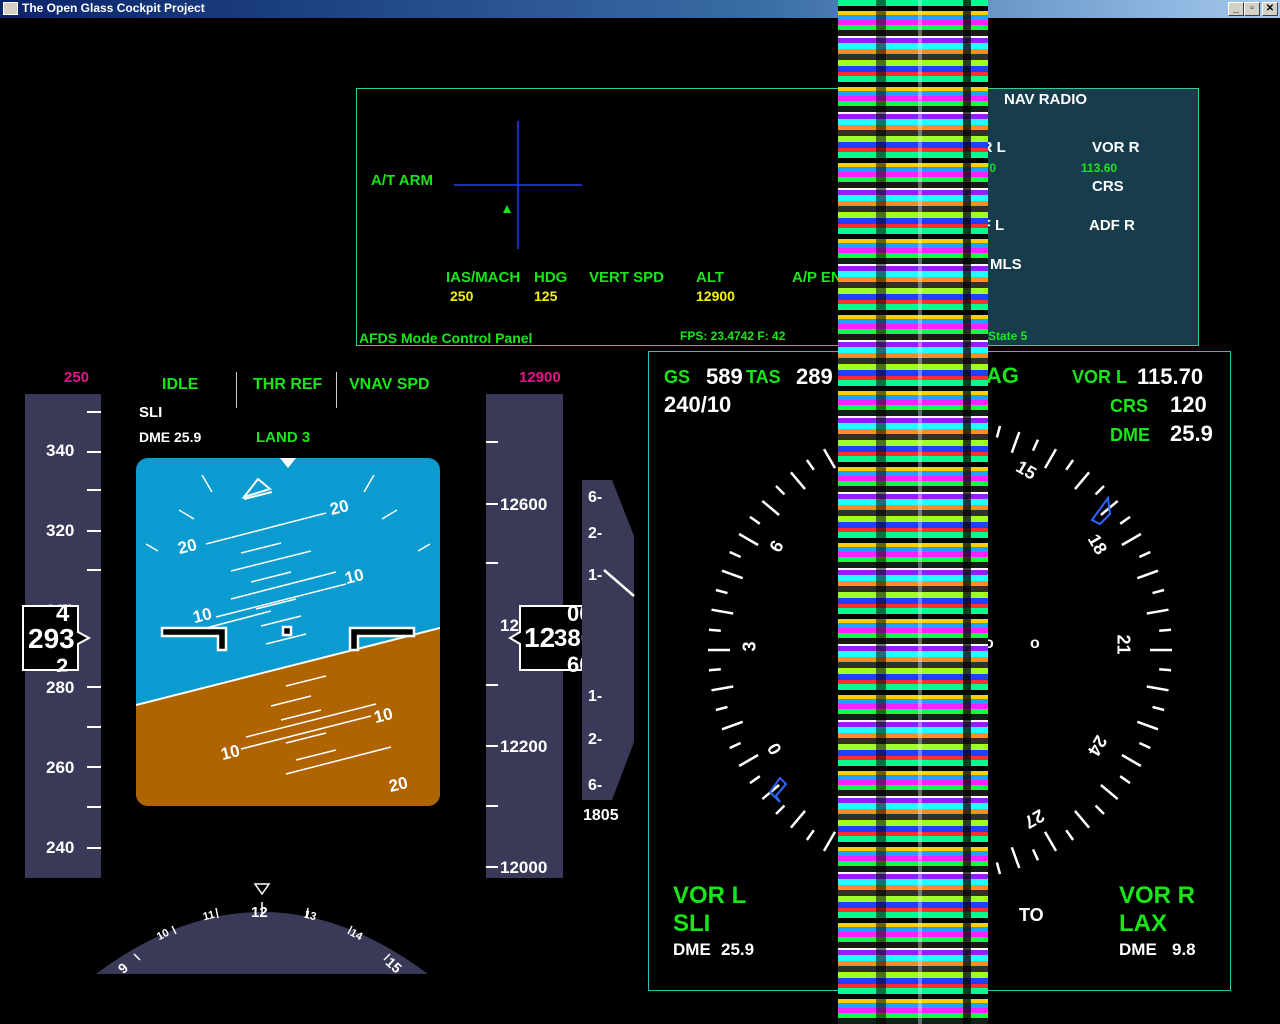  What do you see at coordinates (483, 277) in the screenshot?
I see `ias-mach-label: IAS/MACH` at bounding box center [483, 277].